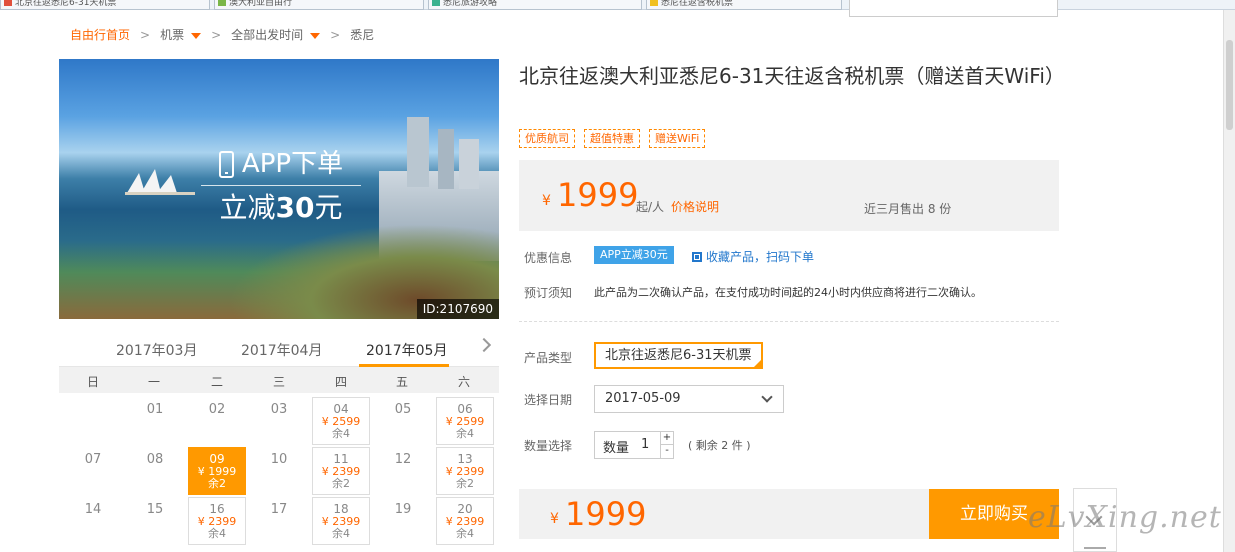 The height and width of the screenshot is (552, 1235). I want to click on date-select: 2017-05-09, so click(689, 399).